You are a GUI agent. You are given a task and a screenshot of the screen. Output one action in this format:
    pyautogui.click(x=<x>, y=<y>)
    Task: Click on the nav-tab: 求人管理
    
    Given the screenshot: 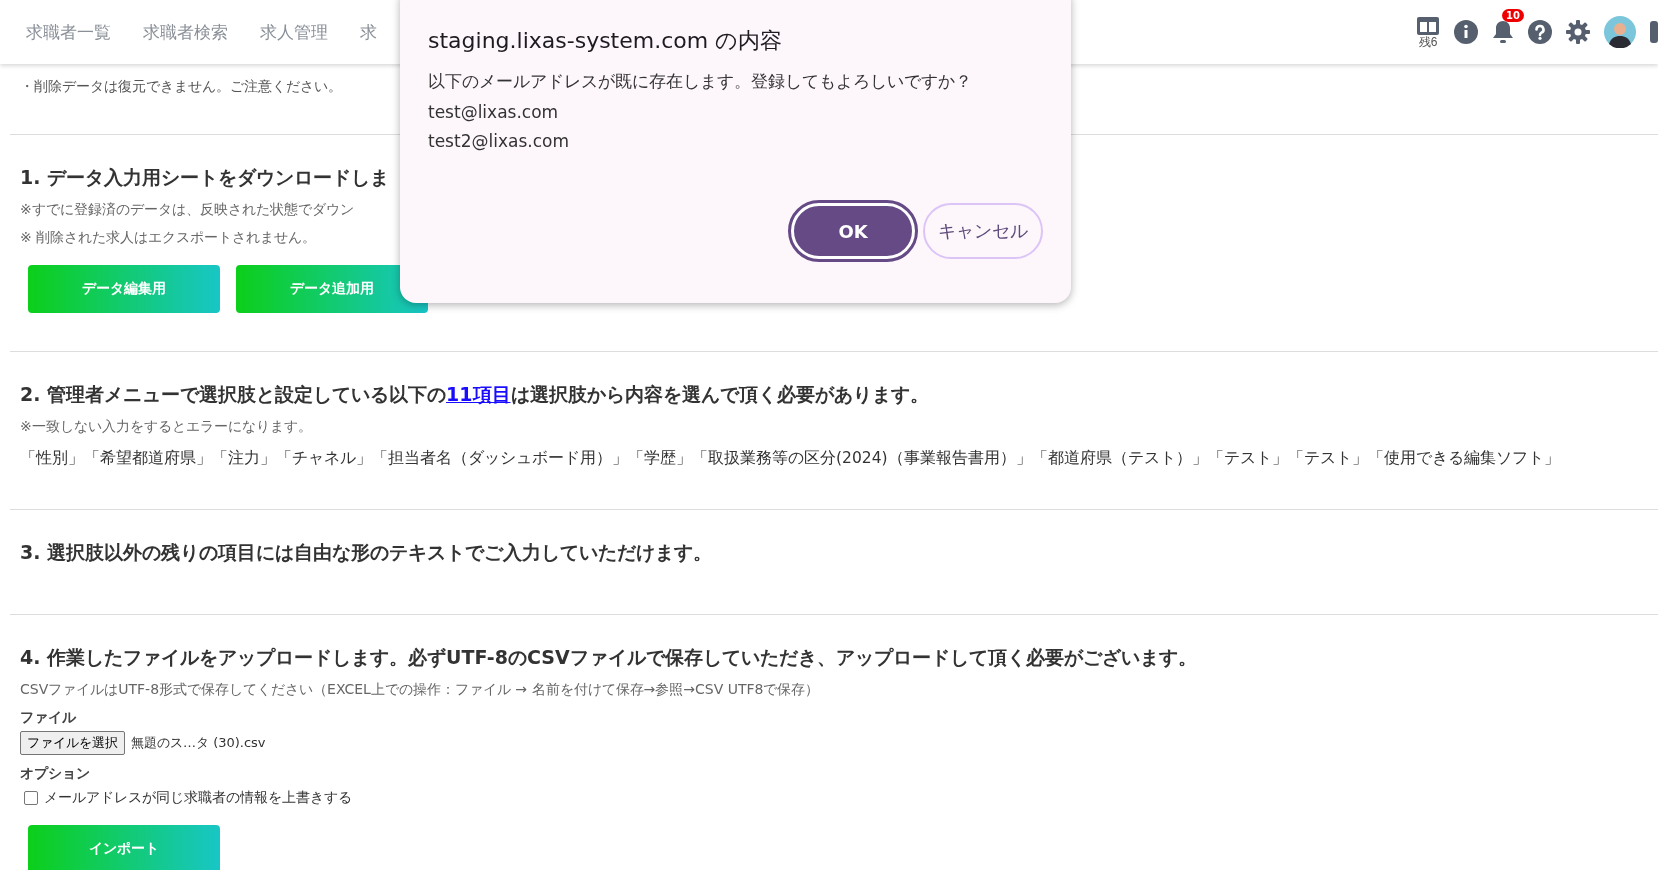 What is the action you would take?
    pyautogui.click(x=294, y=32)
    